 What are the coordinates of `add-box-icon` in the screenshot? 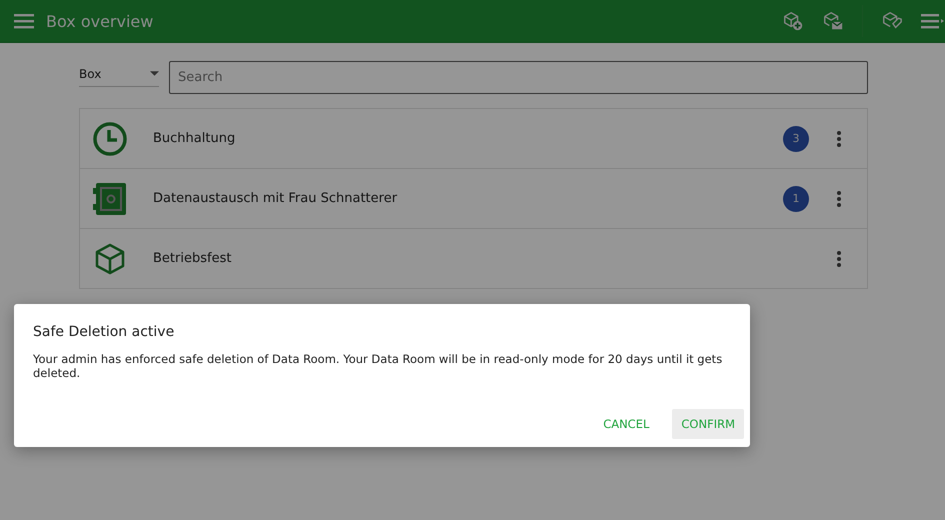 It's located at (793, 21).